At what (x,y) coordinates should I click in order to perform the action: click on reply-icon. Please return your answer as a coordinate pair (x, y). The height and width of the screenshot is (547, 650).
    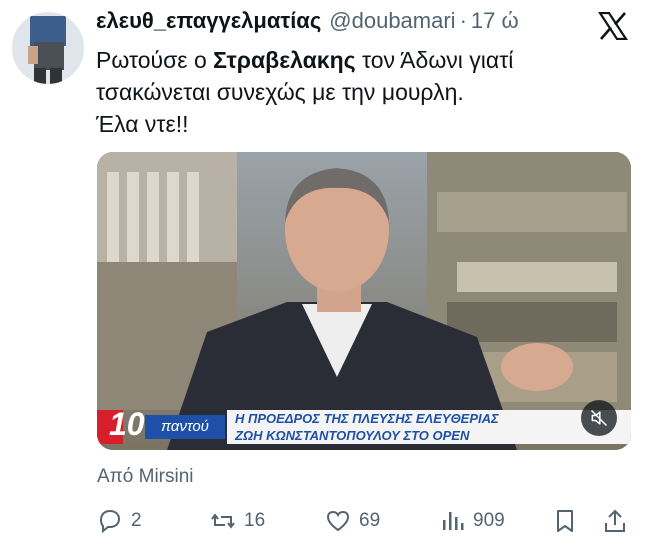
    Looking at the image, I should click on (110, 521).